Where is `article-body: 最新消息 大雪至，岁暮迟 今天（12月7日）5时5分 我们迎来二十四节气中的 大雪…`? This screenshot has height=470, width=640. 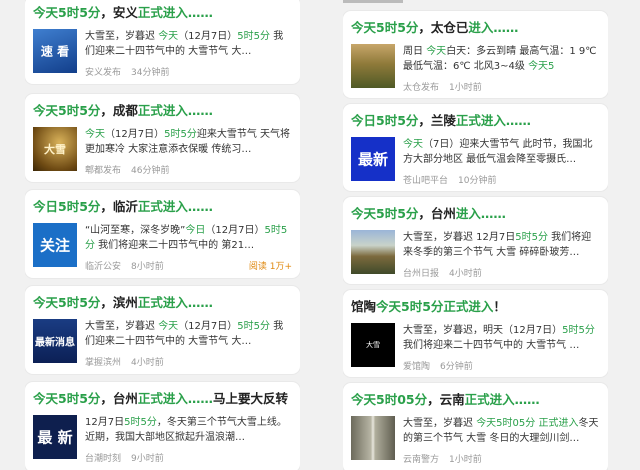
article-body: 最新消息 大雪至，岁暮迟 今天（12月7日）5时5分 我们迎来二十四节气中的 大雪… is located at coordinates (162, 343).